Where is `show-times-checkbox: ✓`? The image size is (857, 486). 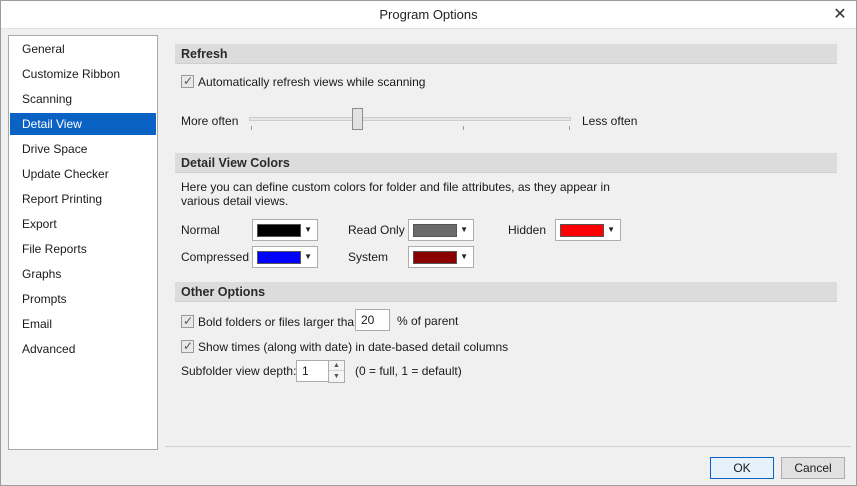
show-times-checkbox: ✓ is located at coordinates (187, 346).